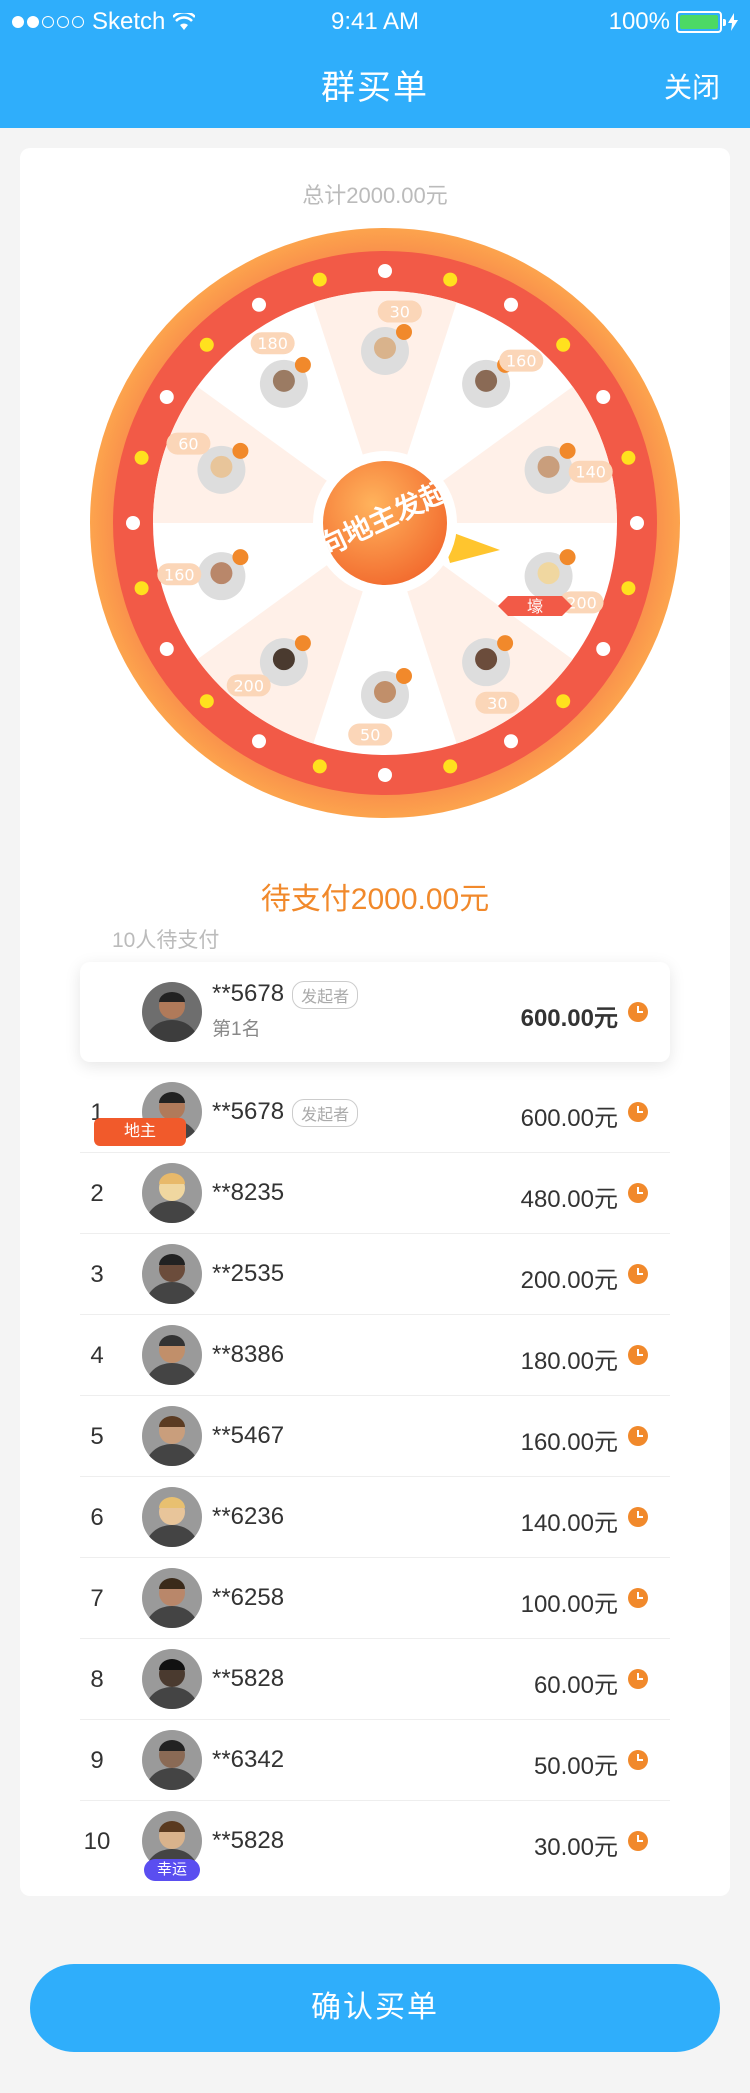 The image size is (750, 2093). Describe the element at coordinates (97, 1760) in the screenshot. I see `rank-number: 9` at that location.